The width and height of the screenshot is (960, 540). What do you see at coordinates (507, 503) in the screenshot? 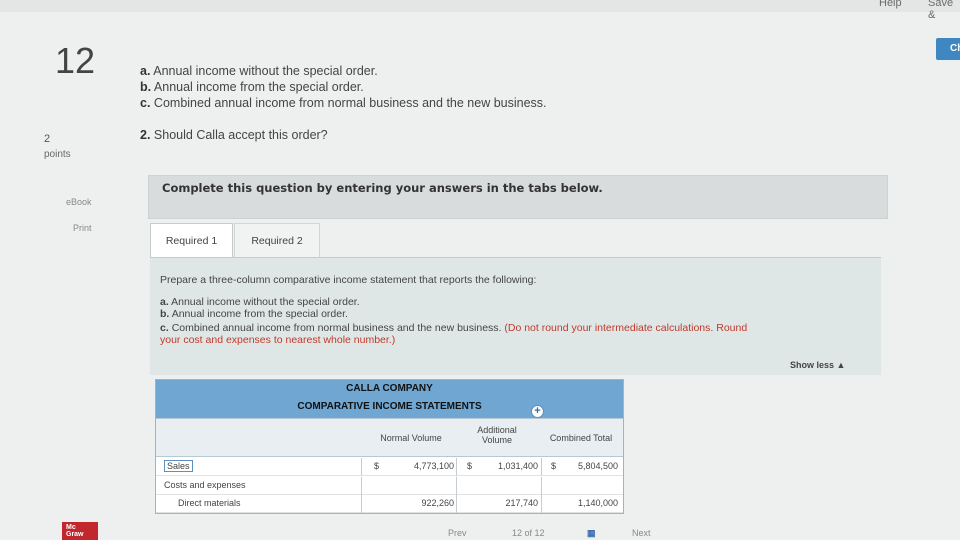
I see `additional-volume-input: 217,740` at bounding box center [507, 503].